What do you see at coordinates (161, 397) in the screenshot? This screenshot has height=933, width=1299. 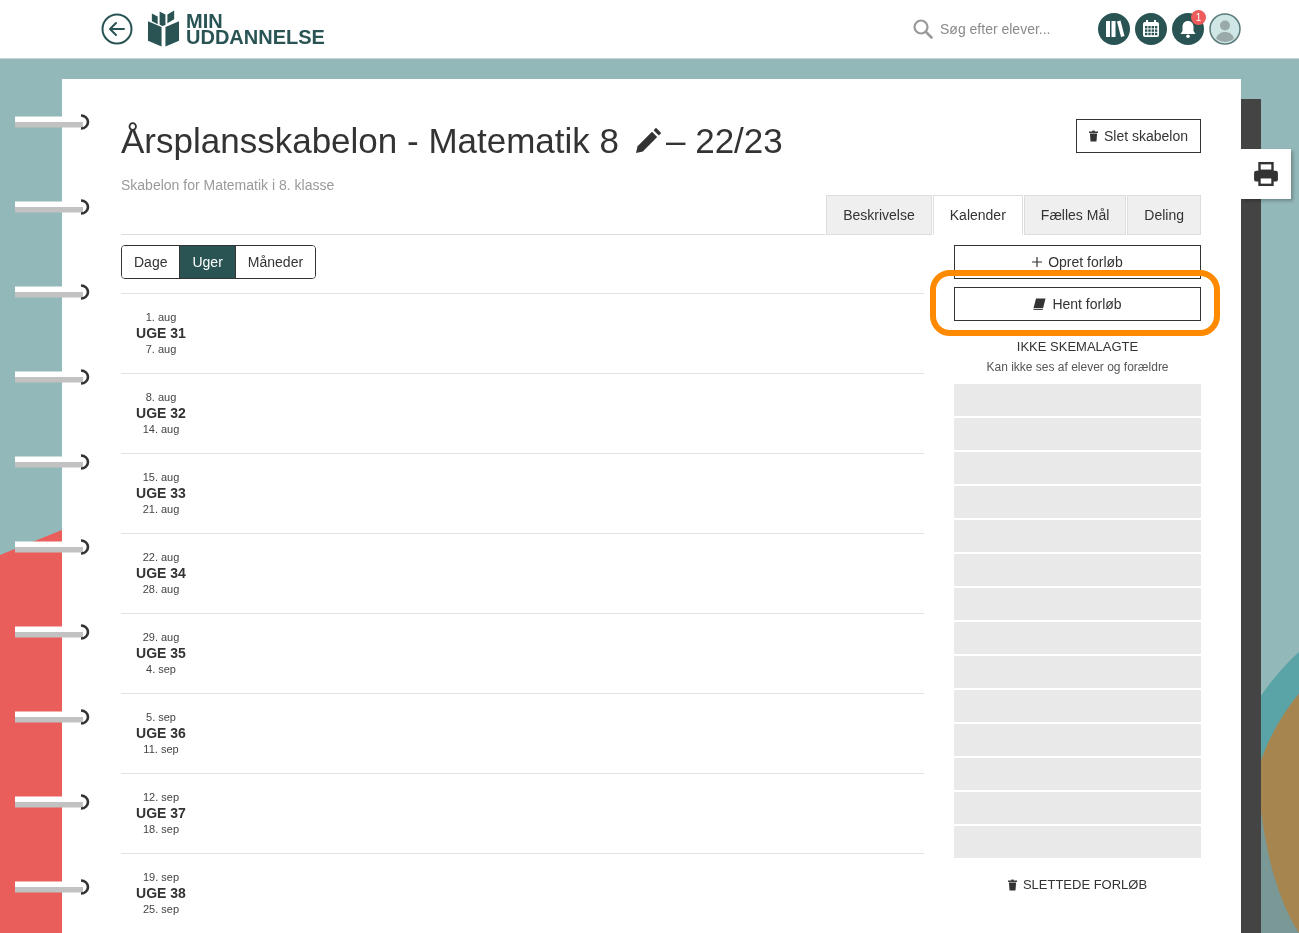 I see `week-start-date: 8. aug` at bounding box center [161, 397].